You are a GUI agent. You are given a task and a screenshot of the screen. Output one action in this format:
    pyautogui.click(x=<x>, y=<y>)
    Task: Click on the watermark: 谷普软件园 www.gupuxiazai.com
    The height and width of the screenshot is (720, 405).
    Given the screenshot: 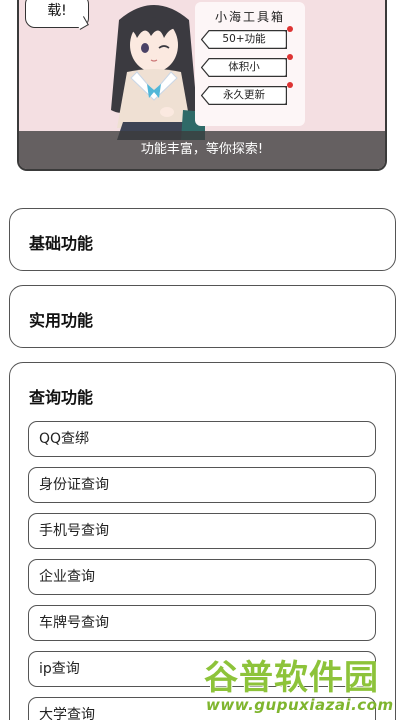 What is the action you would take?
    pyautogui.click(x=302, y=685)
    